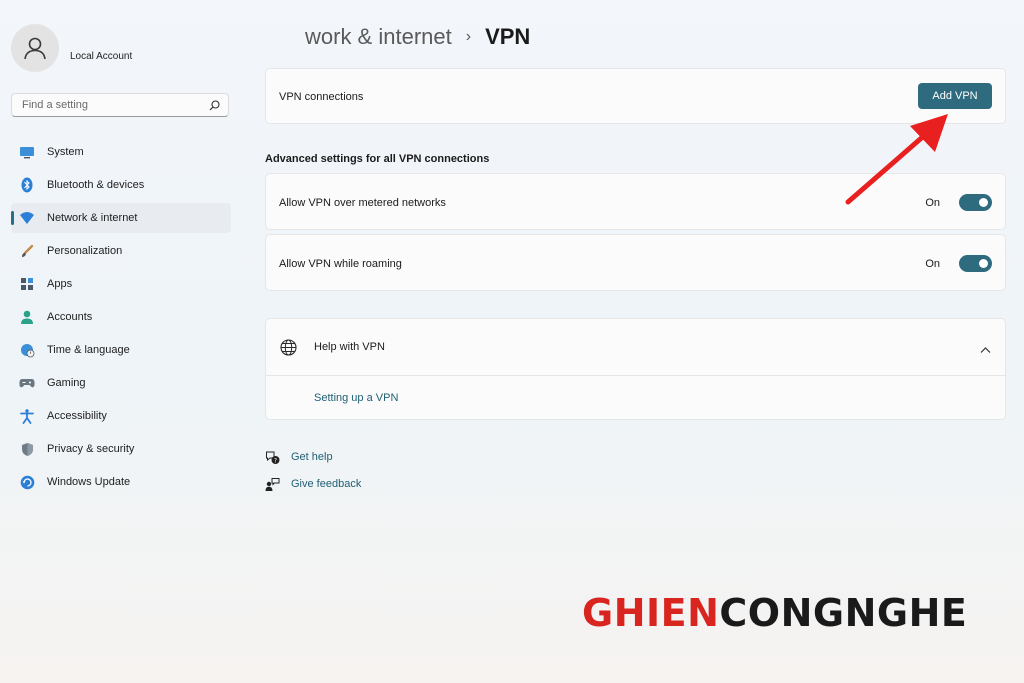 This screenshot has width=1024, height=683. Describe the element at coordinates (101, 56) in the screenshot. I see `account-name: Local Account` at that location.